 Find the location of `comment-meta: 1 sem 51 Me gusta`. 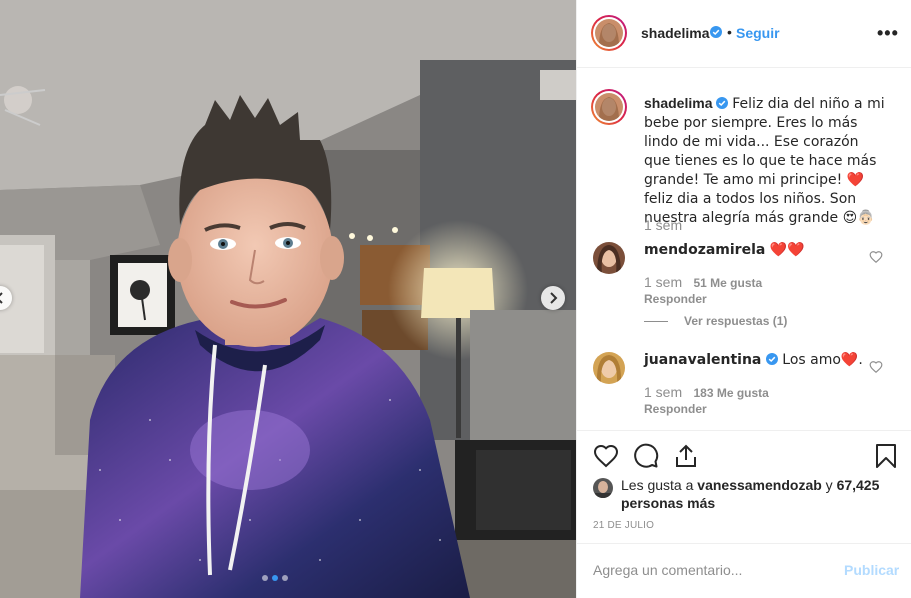

comment-meta: 1 sem 51 Me gusta is located at coordinates (703, 282).